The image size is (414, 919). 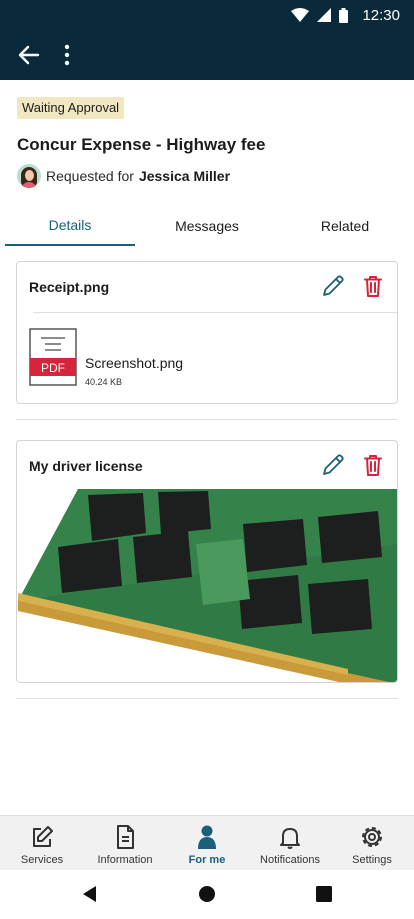 I want to click on avatar, so click(x=29, y=176).